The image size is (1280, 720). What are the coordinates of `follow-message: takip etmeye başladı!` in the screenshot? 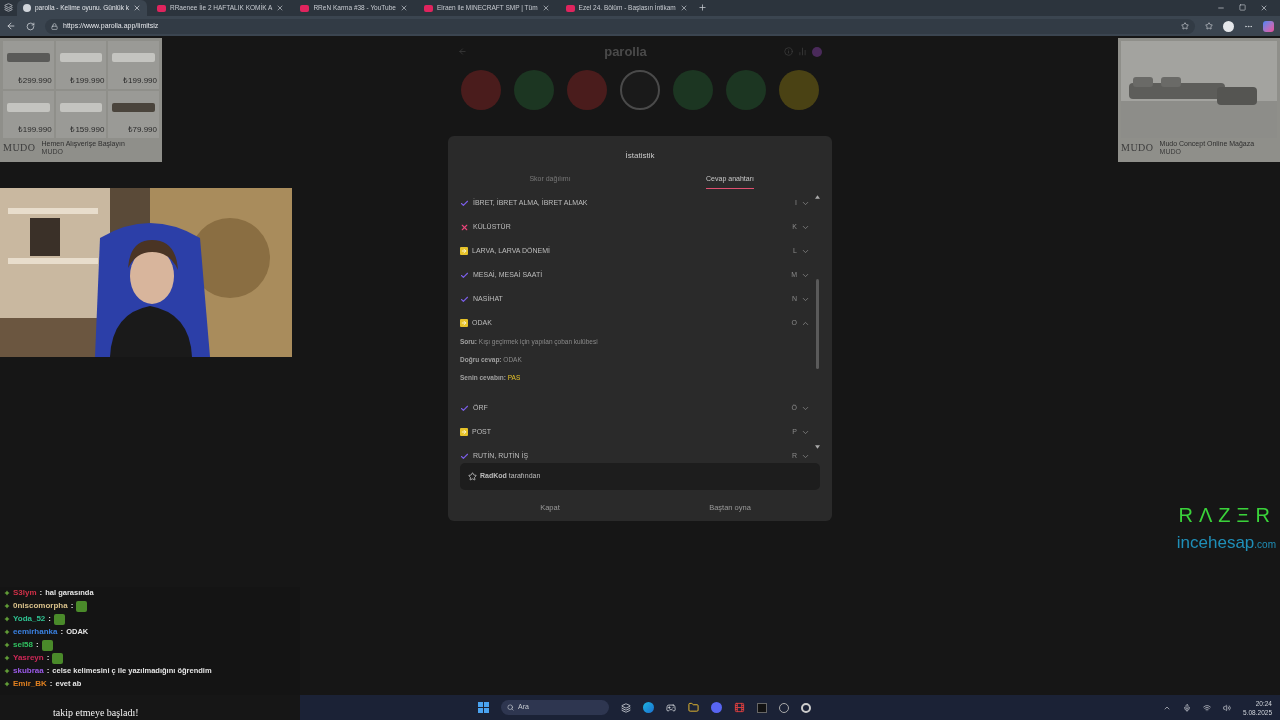 It's located at (96, 713).